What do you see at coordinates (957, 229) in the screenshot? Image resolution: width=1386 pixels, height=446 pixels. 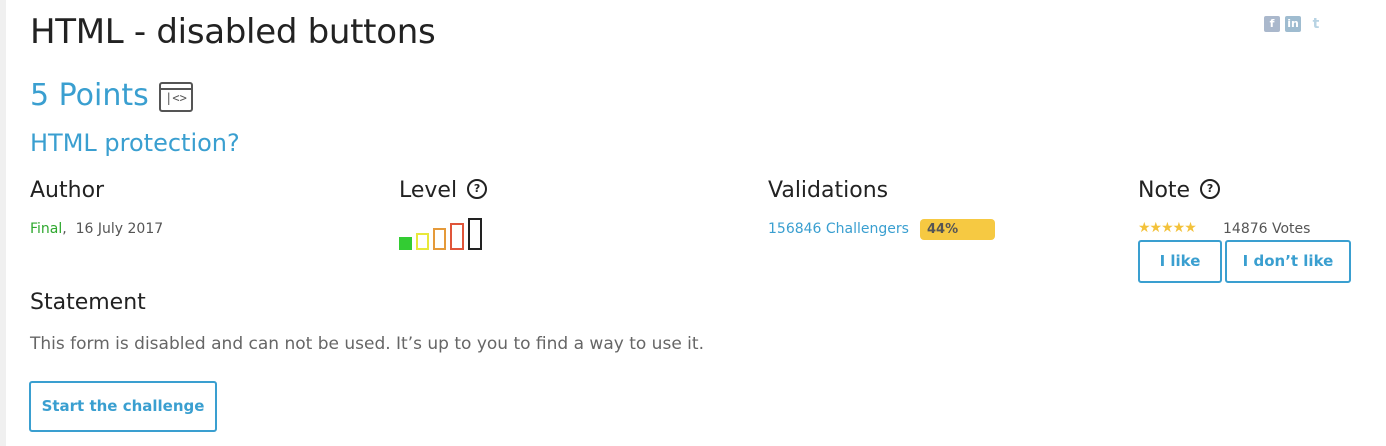 I see `validation-percent-badge: 44%` at bounding box center [957, 229].